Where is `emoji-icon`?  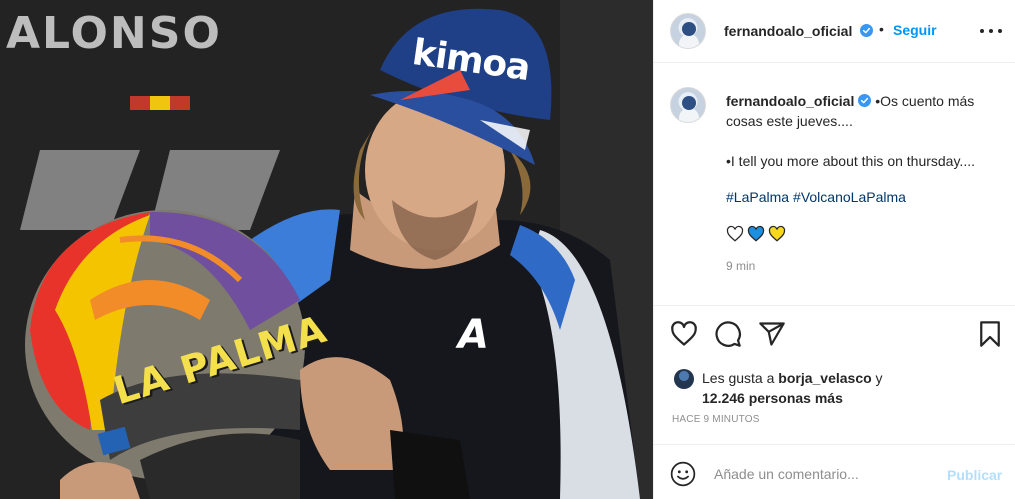 emoji-icon is located at coordinates (683, 474).